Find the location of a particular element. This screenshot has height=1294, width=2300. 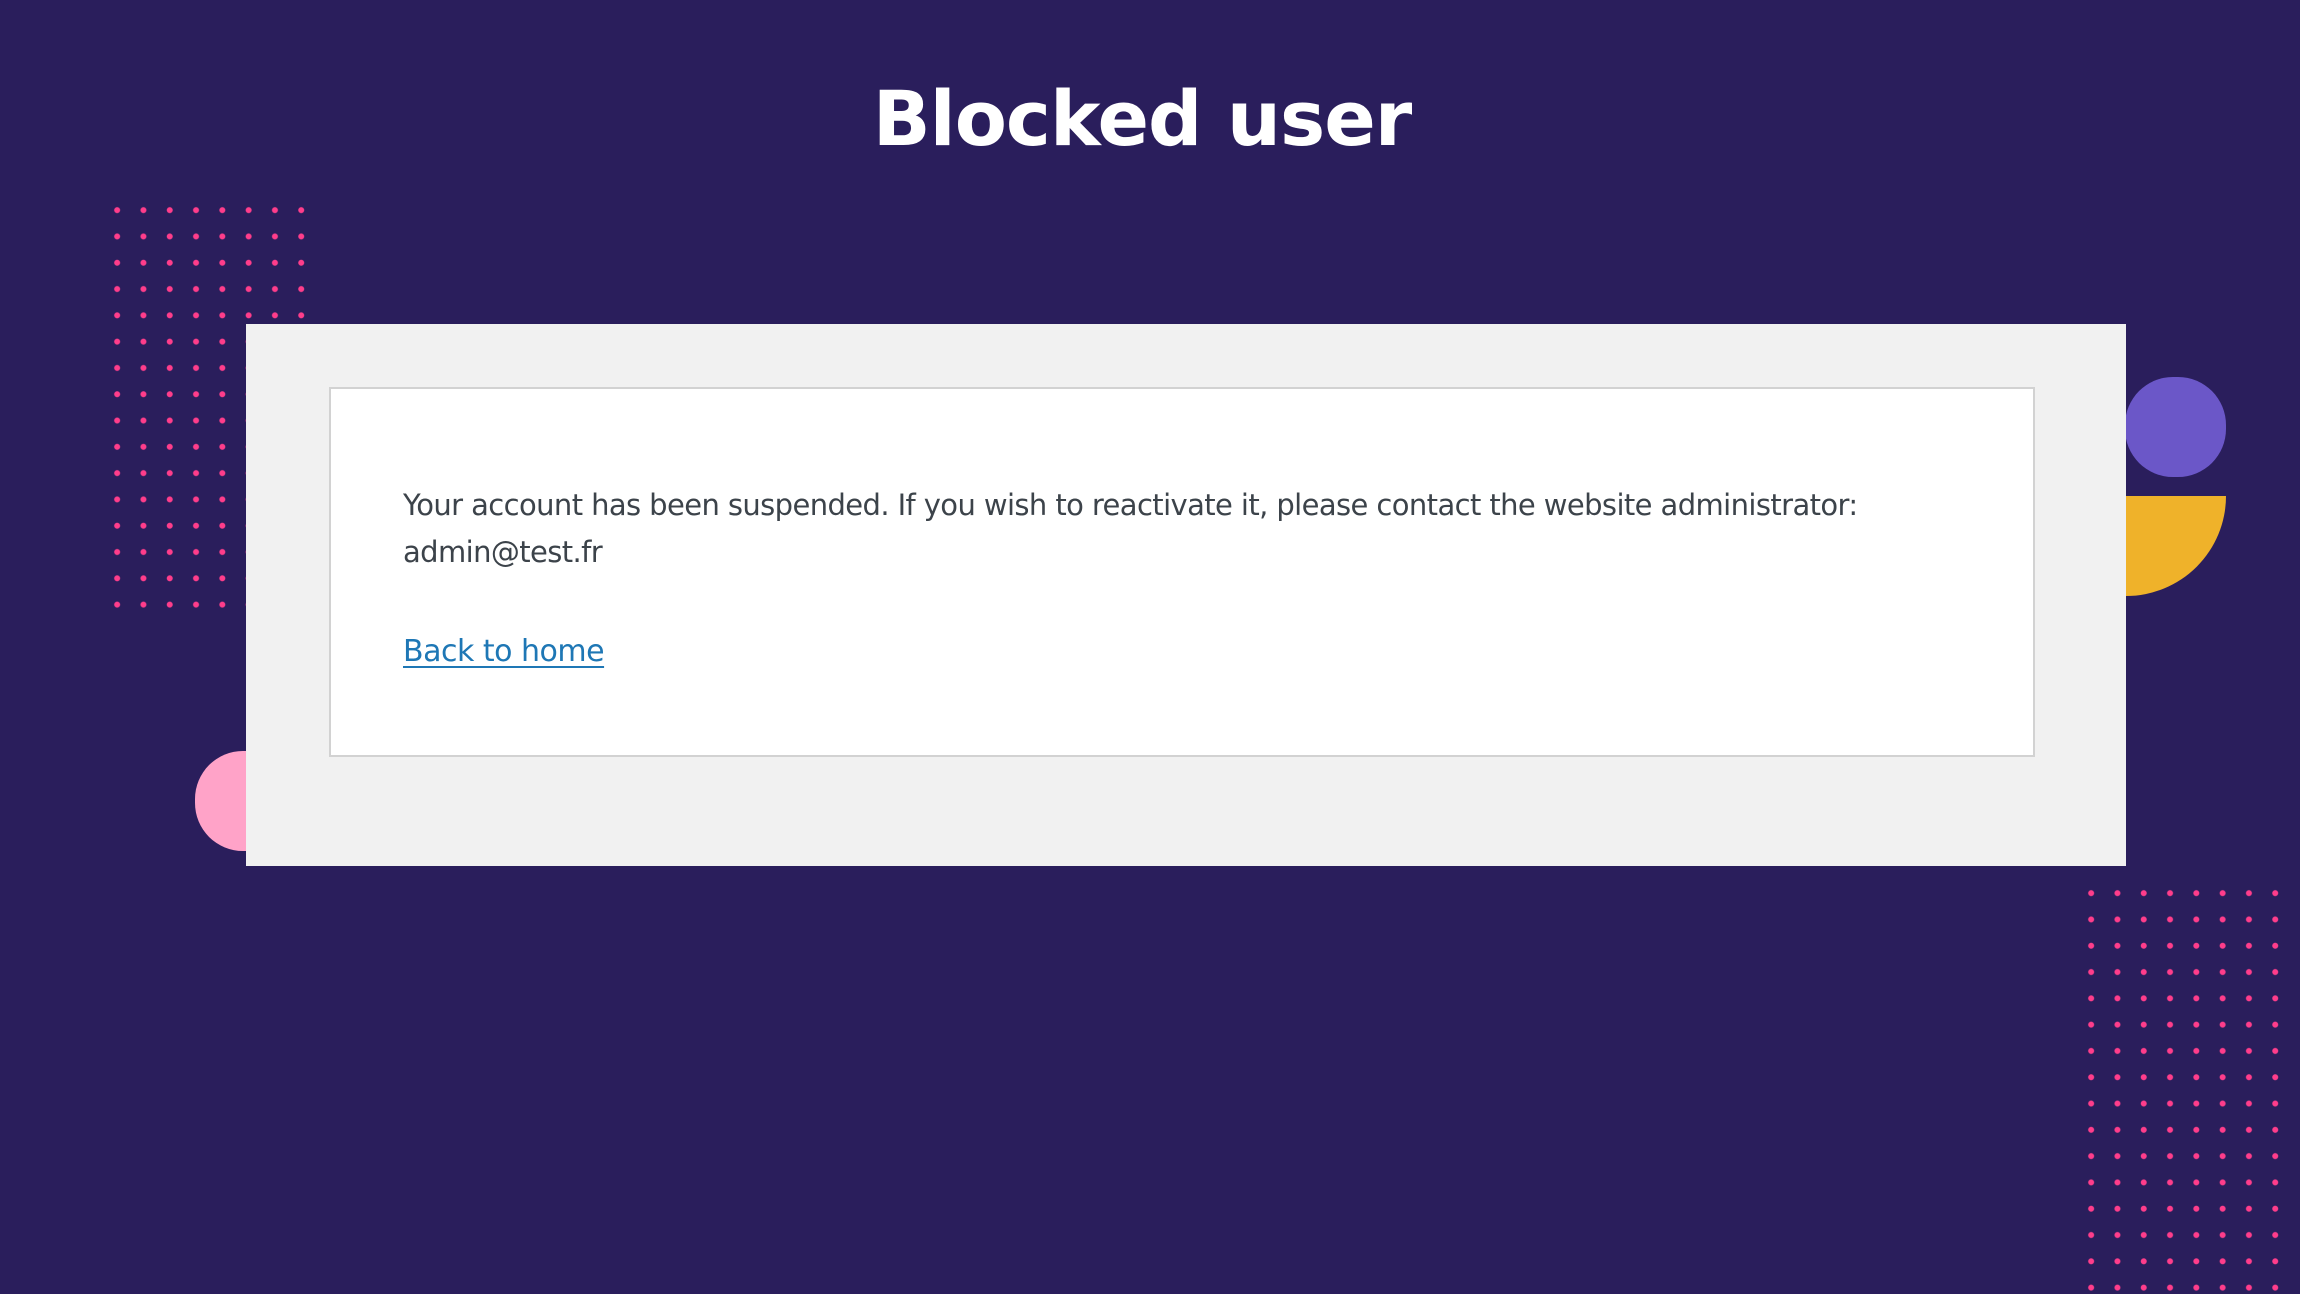

decorative-purple-shape is located at coordinates (2175, 427).